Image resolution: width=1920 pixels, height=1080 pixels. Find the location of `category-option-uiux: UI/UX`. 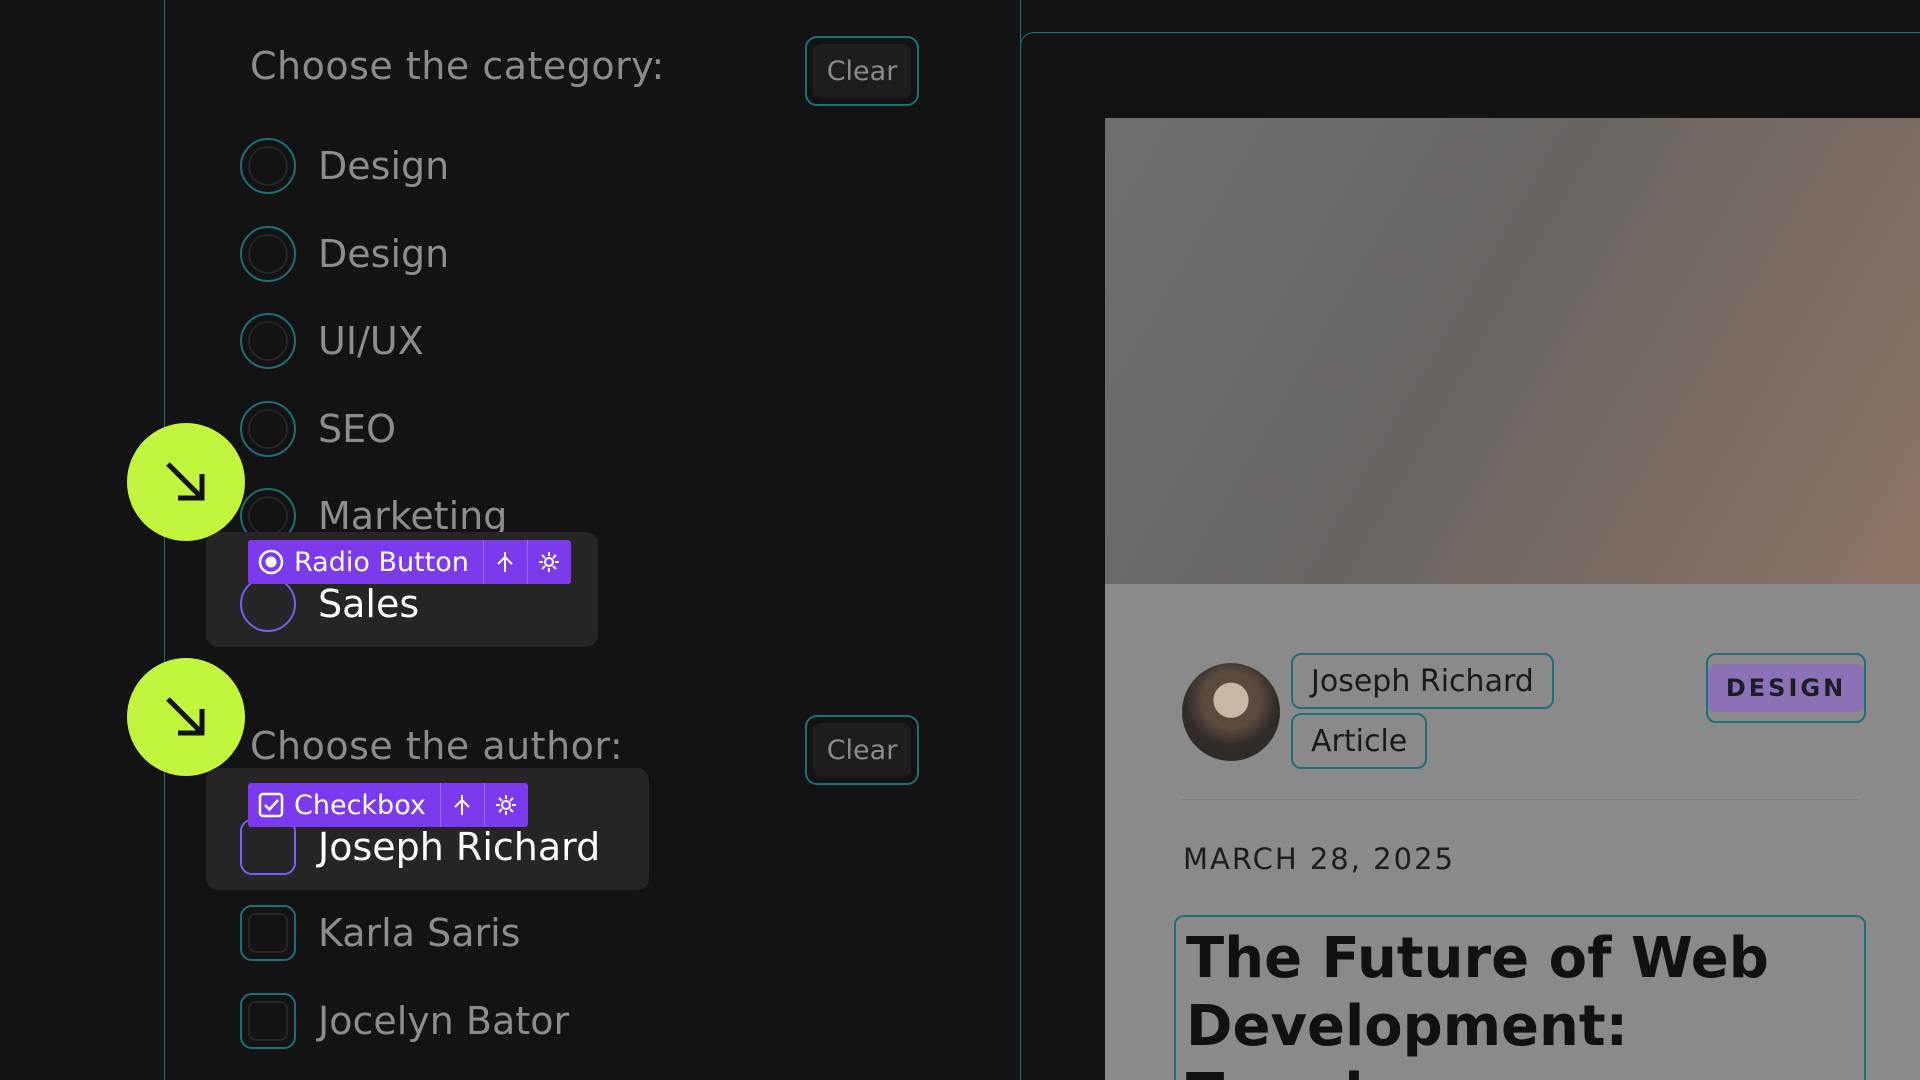

category-option-uiux: UI/UX is located at coordinates (332, 341).